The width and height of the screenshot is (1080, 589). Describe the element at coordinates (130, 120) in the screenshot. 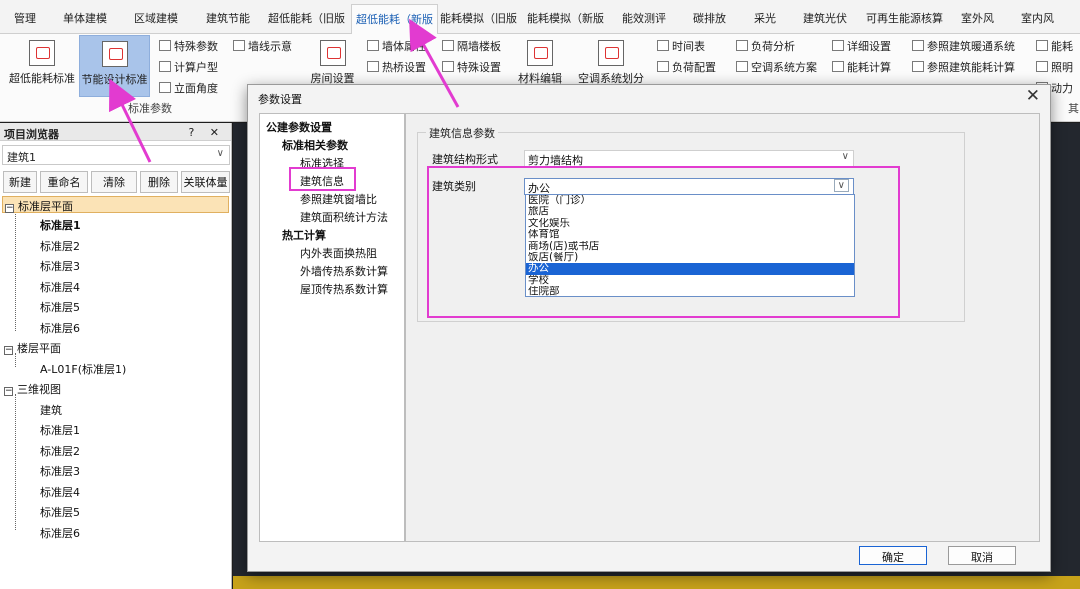

I see `arrow-to-standard-button` at that location.